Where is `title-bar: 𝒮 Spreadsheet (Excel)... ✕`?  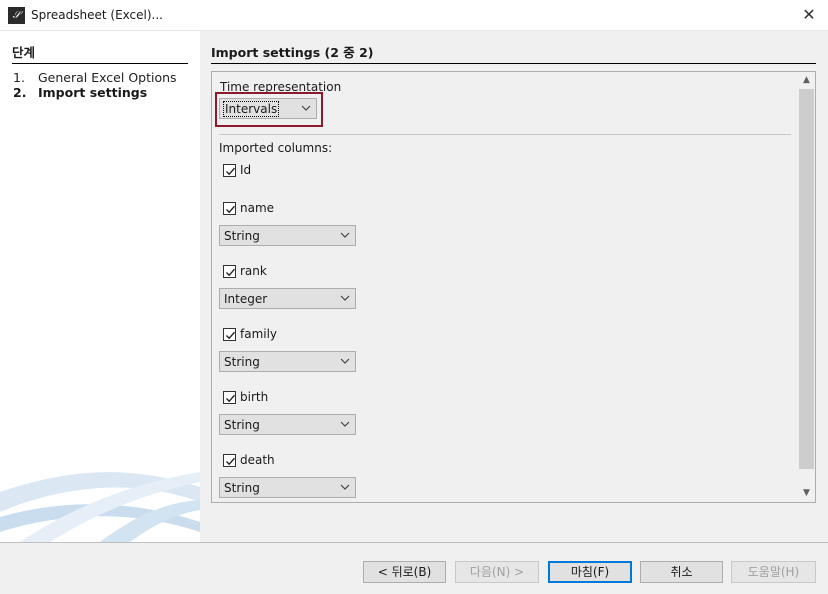 title-bar: 𝒮 Spreadsheet (Excel)... ✕ is located at coordinates (414, 15).